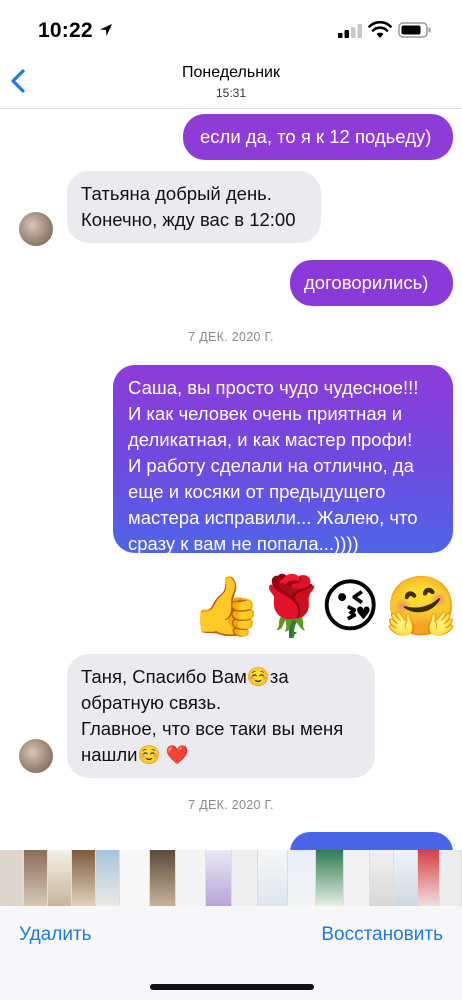  Describe the element at coordinates (231, 82) in the screenshot. I see `conversation-header: Понедельник 15:31` at that location.